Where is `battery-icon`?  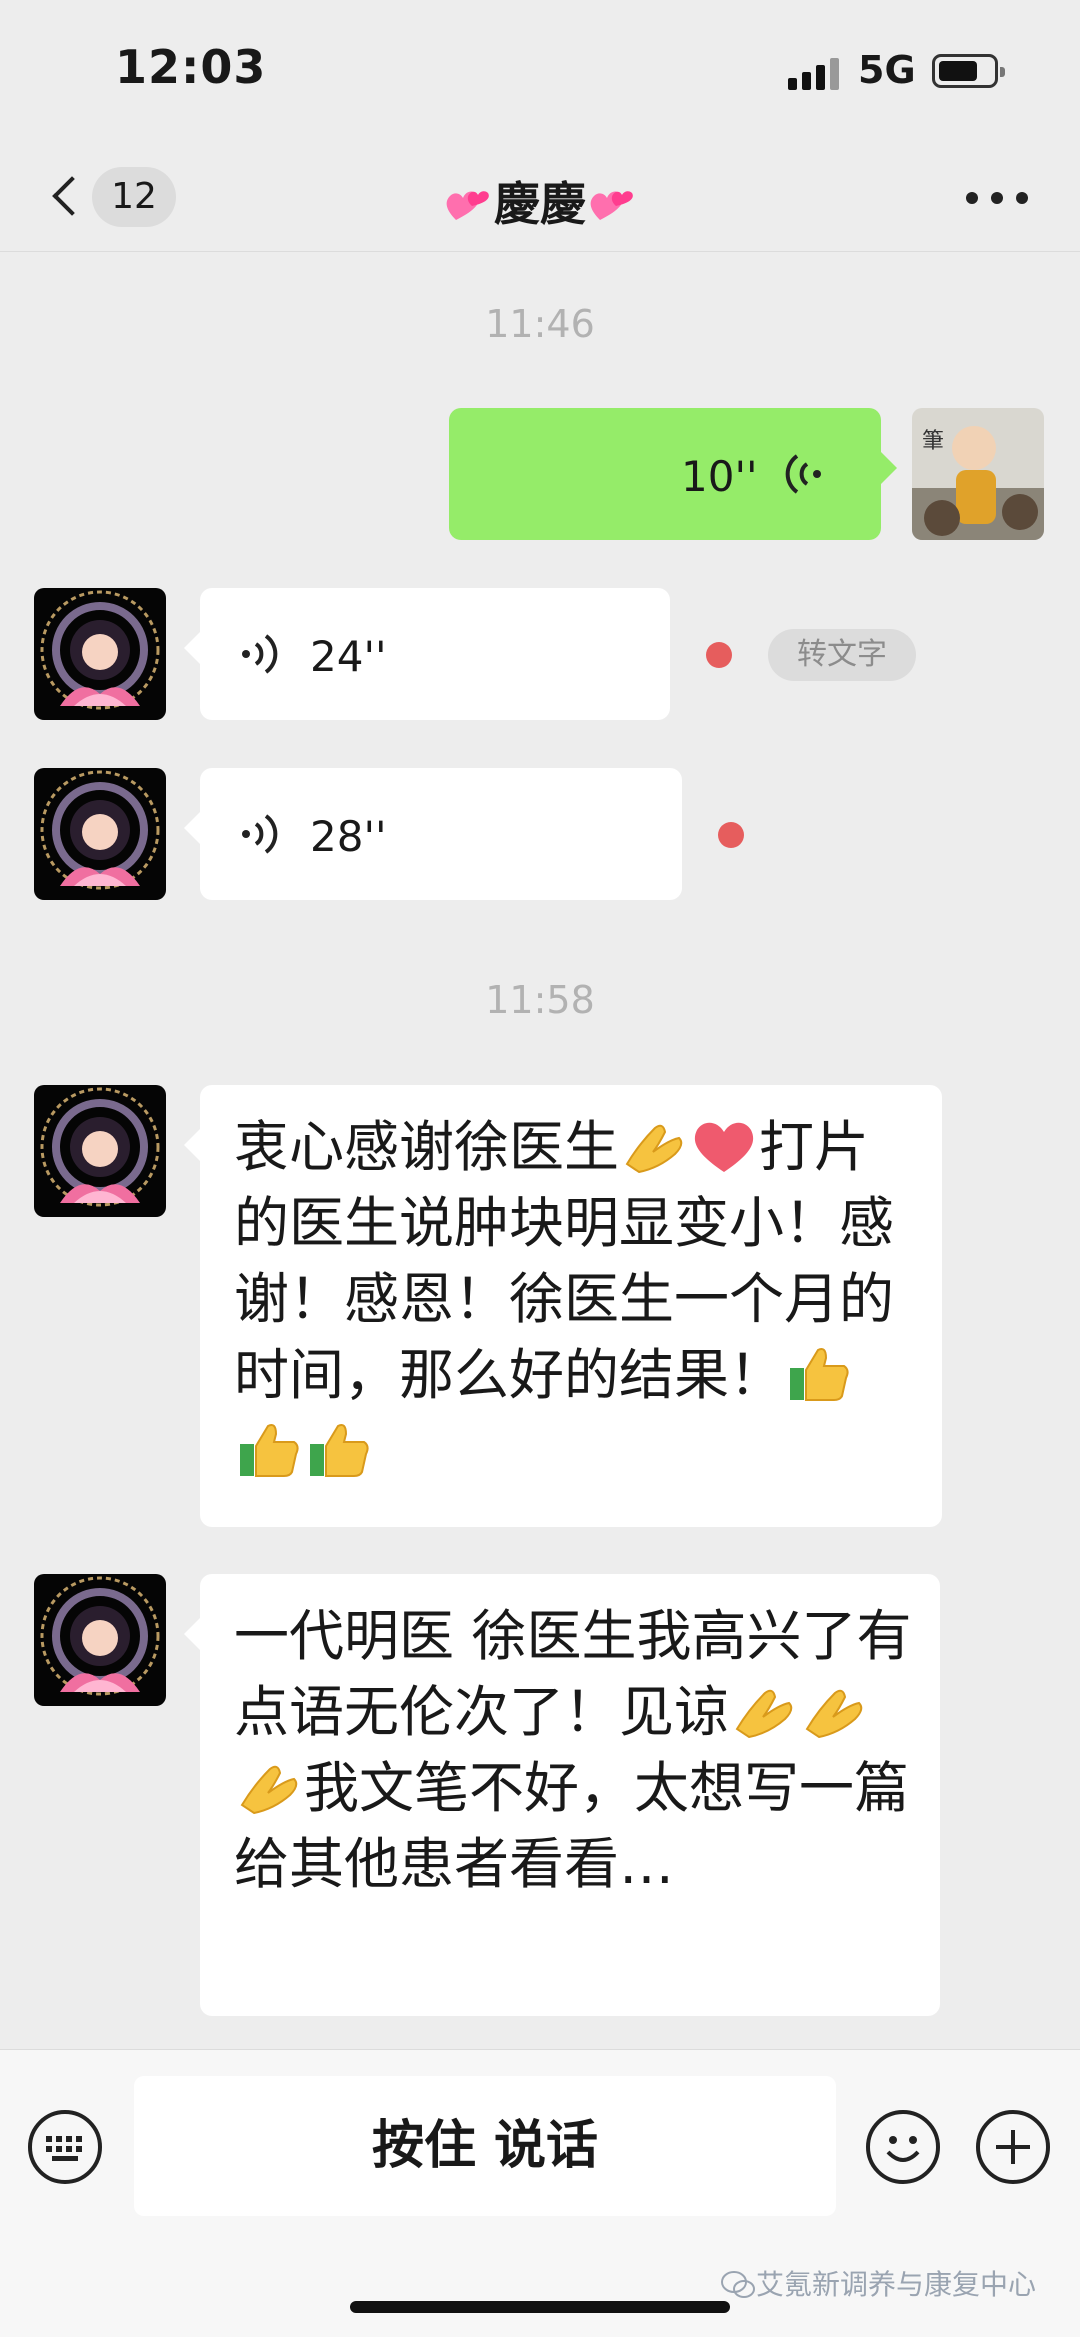
battery-icon is located at coordinates (968, 71).